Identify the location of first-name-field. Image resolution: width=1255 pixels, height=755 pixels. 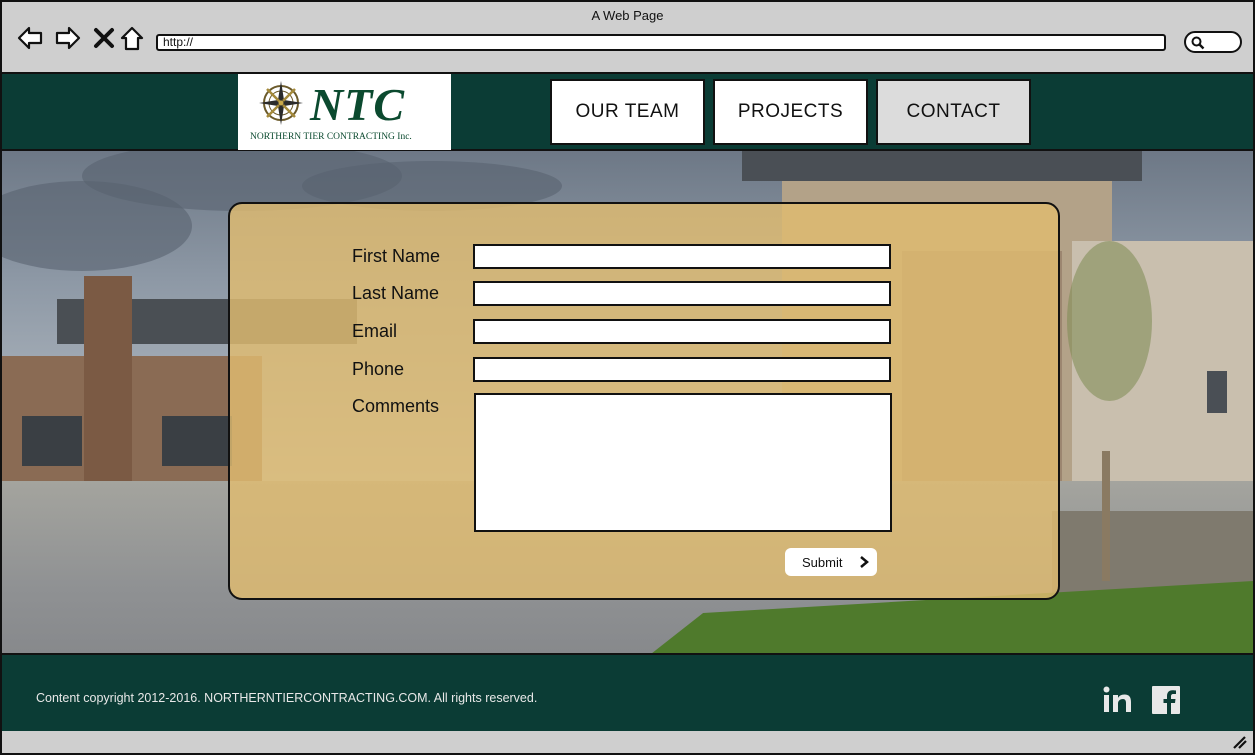
(682, 256).